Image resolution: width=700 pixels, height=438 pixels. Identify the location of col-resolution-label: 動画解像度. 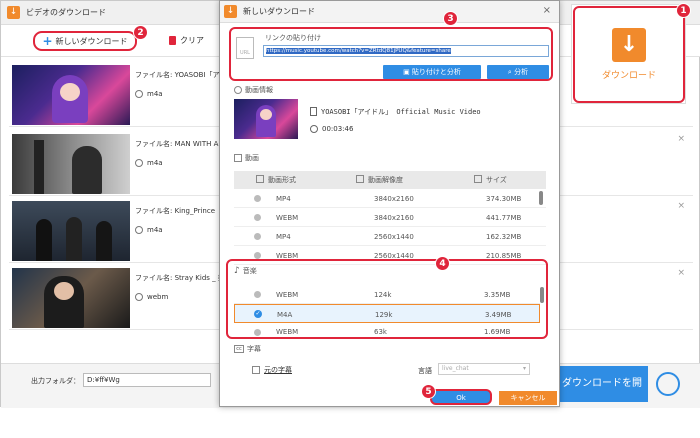
(385, 180).